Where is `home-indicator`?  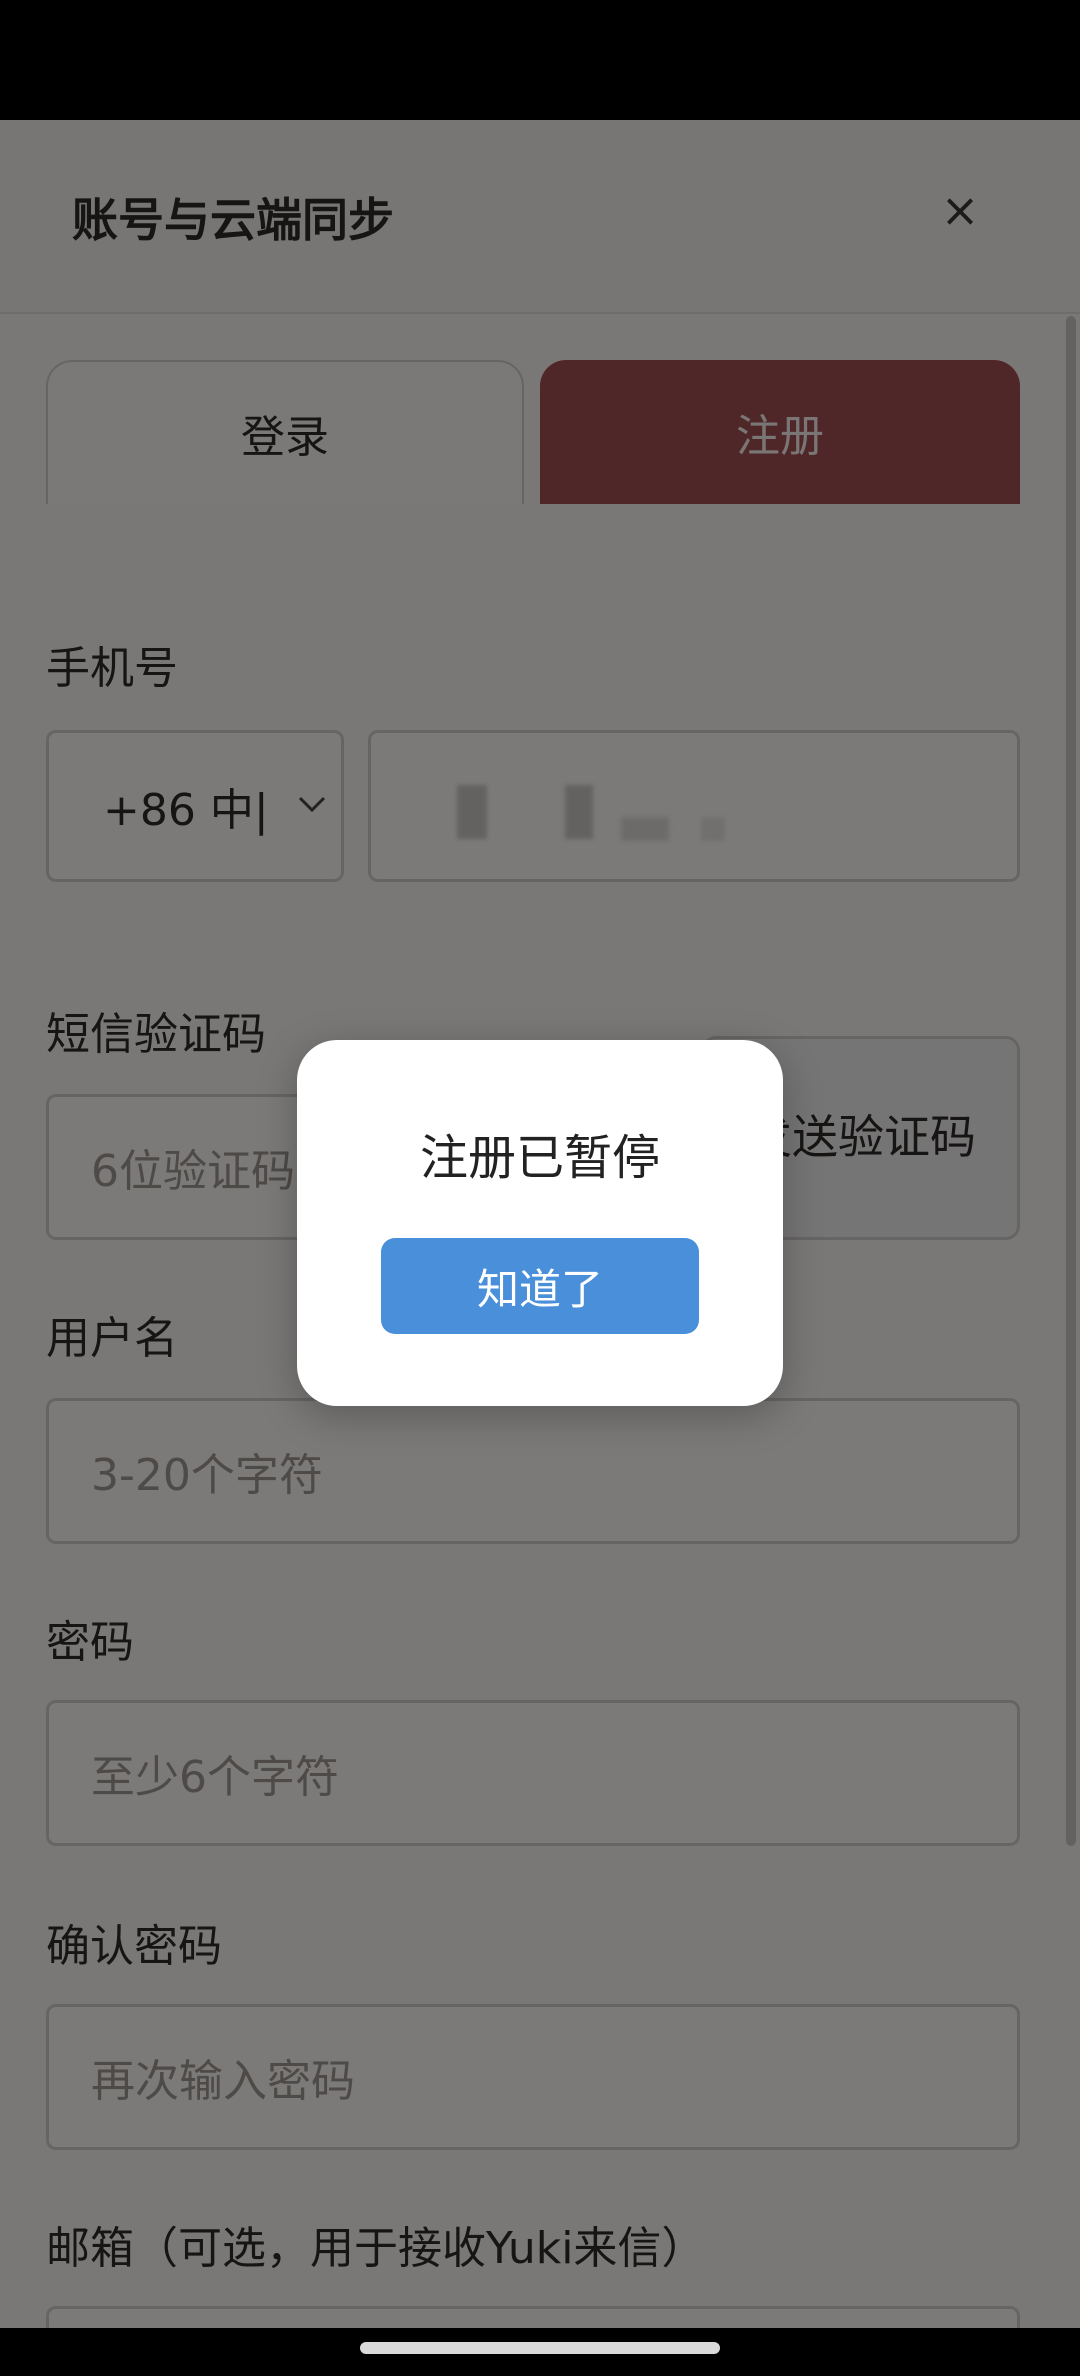 home-indicator is located at coordinates (540, 2348).